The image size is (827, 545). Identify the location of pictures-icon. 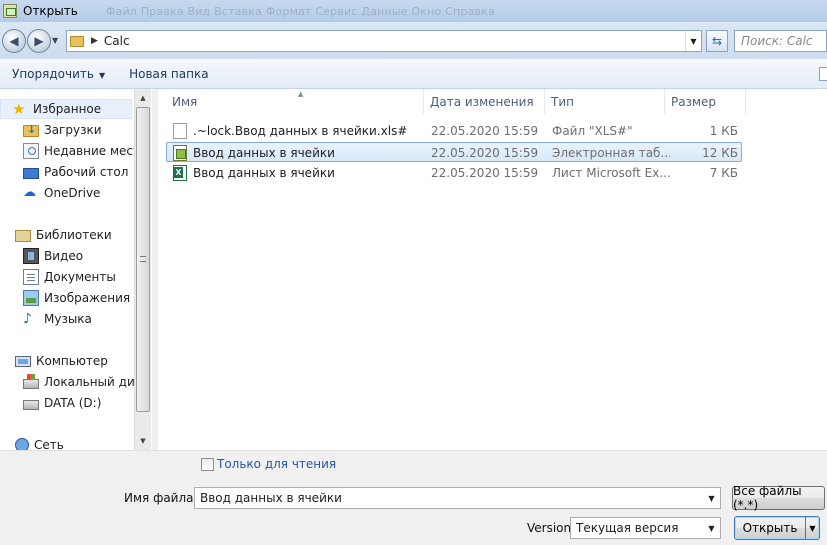
(31, 298).